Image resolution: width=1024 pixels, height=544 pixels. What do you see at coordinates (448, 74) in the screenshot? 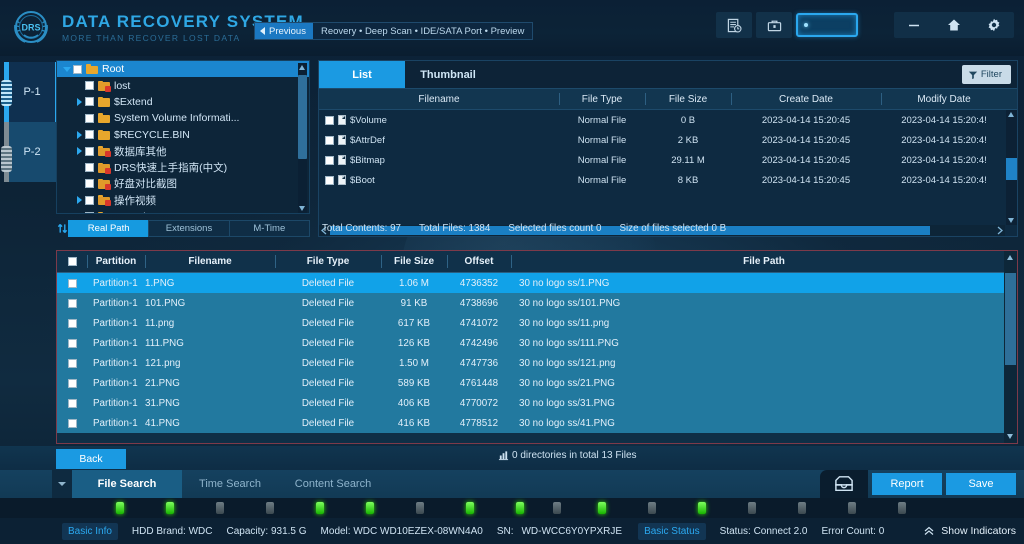
I see `tab-thumbnail: Thumbnail` at bounding box center [448, 74].